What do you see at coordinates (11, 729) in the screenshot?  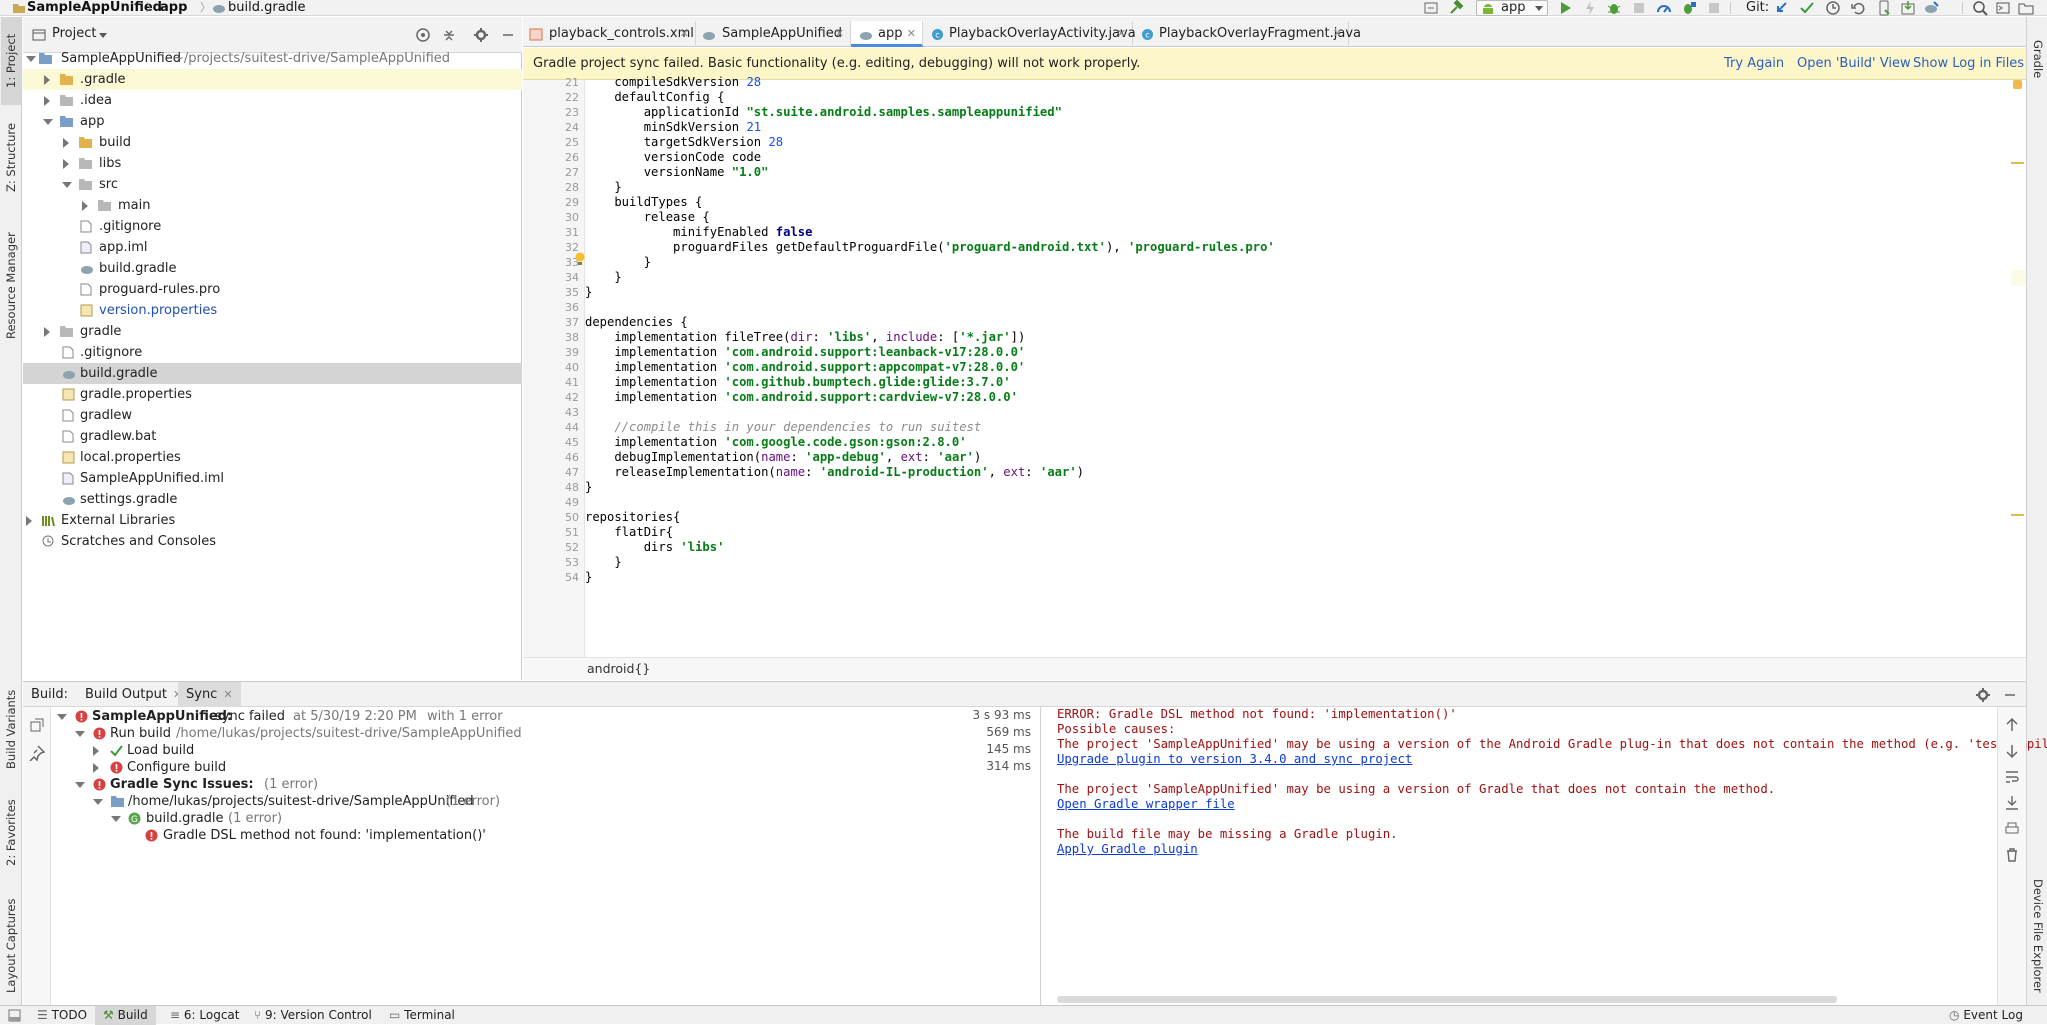 I see `tool-tab-build-variants: Build Variants` at bounding box center [11, 729].